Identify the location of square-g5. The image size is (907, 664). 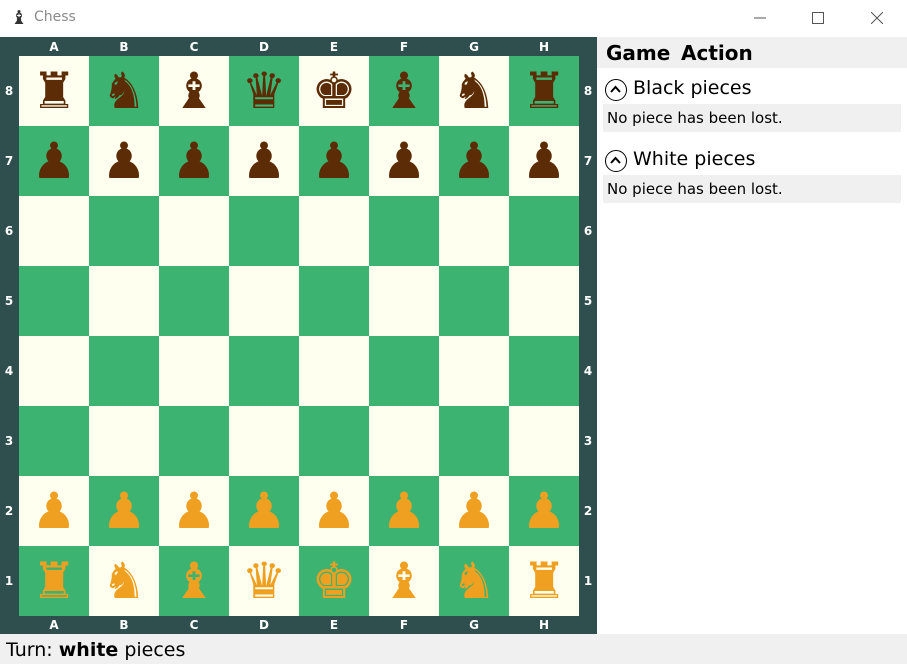
(474, 301).